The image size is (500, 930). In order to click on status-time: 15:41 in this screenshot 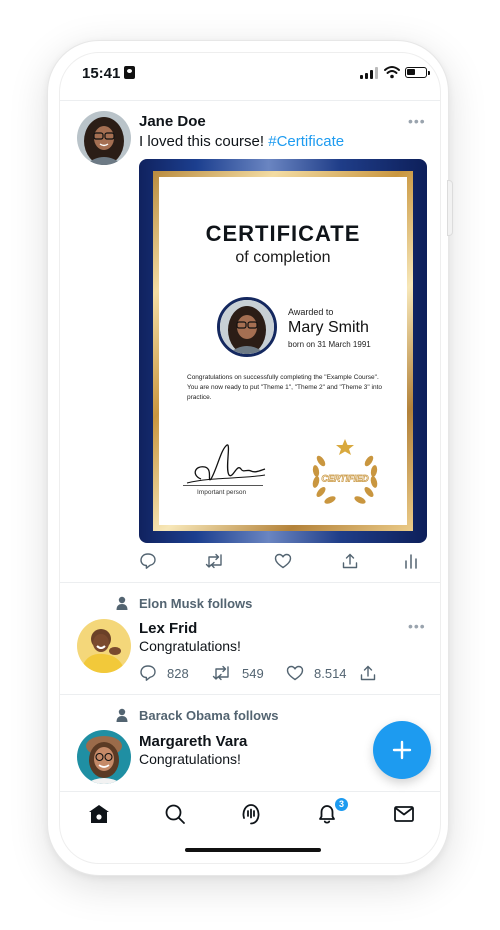, I will do `click(109, 73)`.